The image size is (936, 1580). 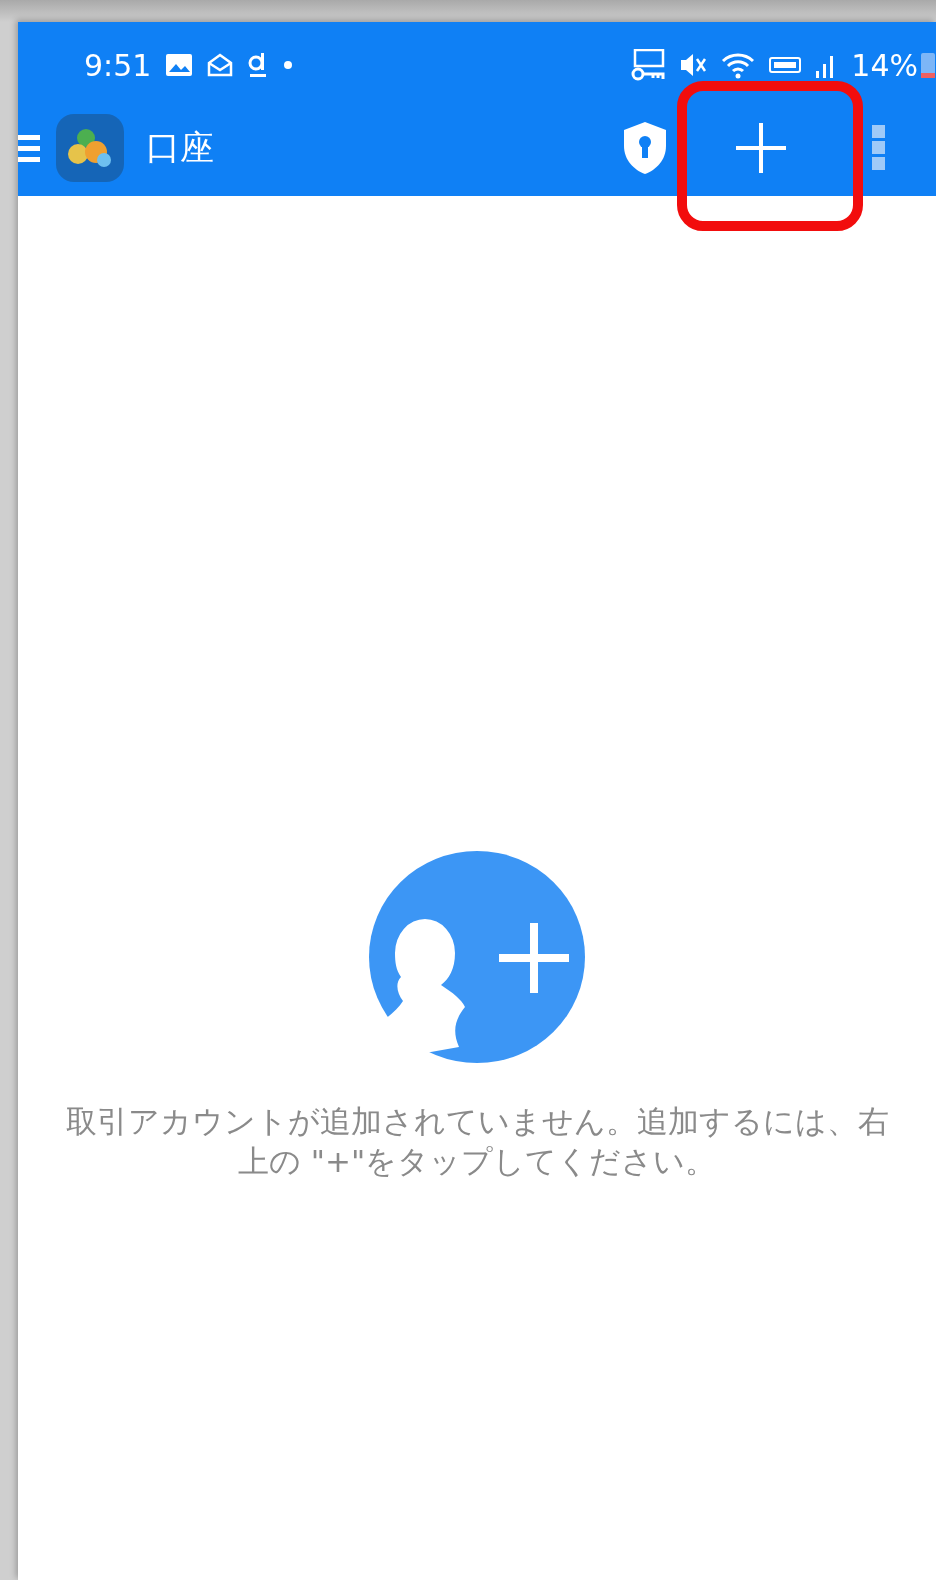 What do you see at coordinates (761, 148) in the screenshot?
I see `plus-icon` at bounding box center [761, 148].